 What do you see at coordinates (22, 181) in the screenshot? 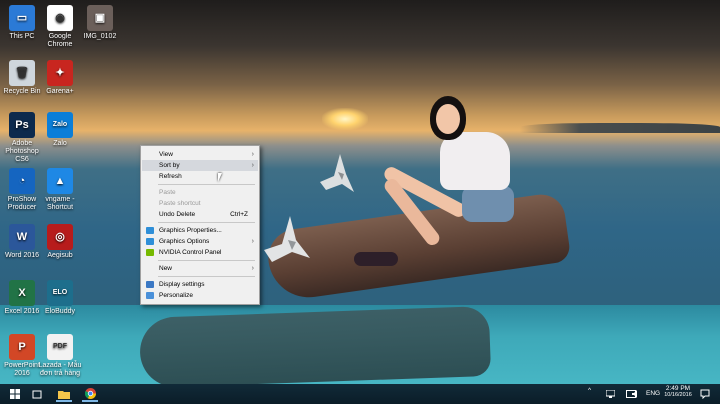
I see `proshow-icon: ◔` at bounding box center [22, 181].